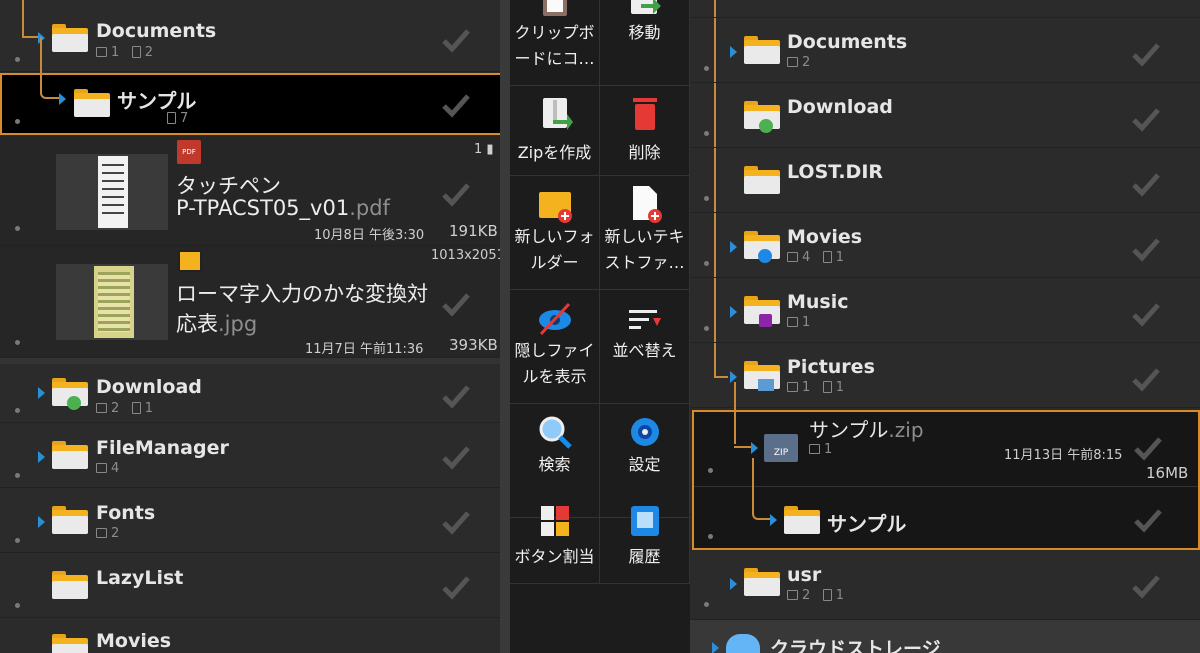  What do you see at coordinates (177, 118) in the screenshot?
I see `folder-meta: 7` at bounding box center [177, 118].